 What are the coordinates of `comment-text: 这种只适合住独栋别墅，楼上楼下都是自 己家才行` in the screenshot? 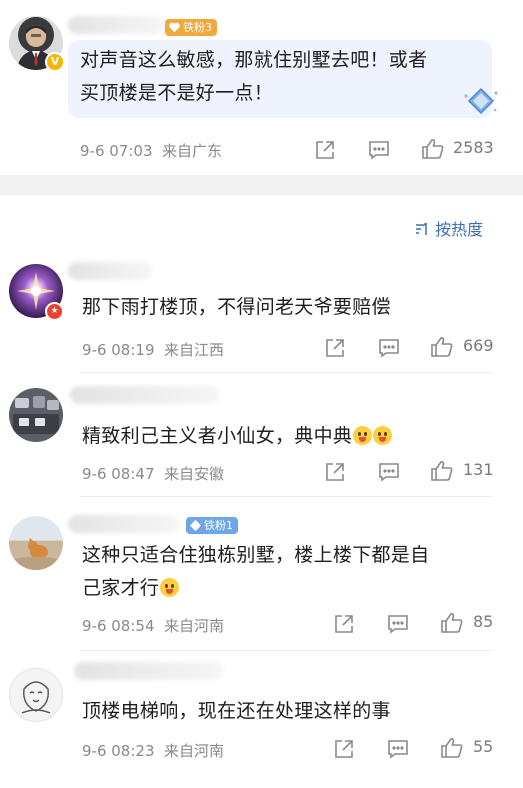 It's located at (255, 572).